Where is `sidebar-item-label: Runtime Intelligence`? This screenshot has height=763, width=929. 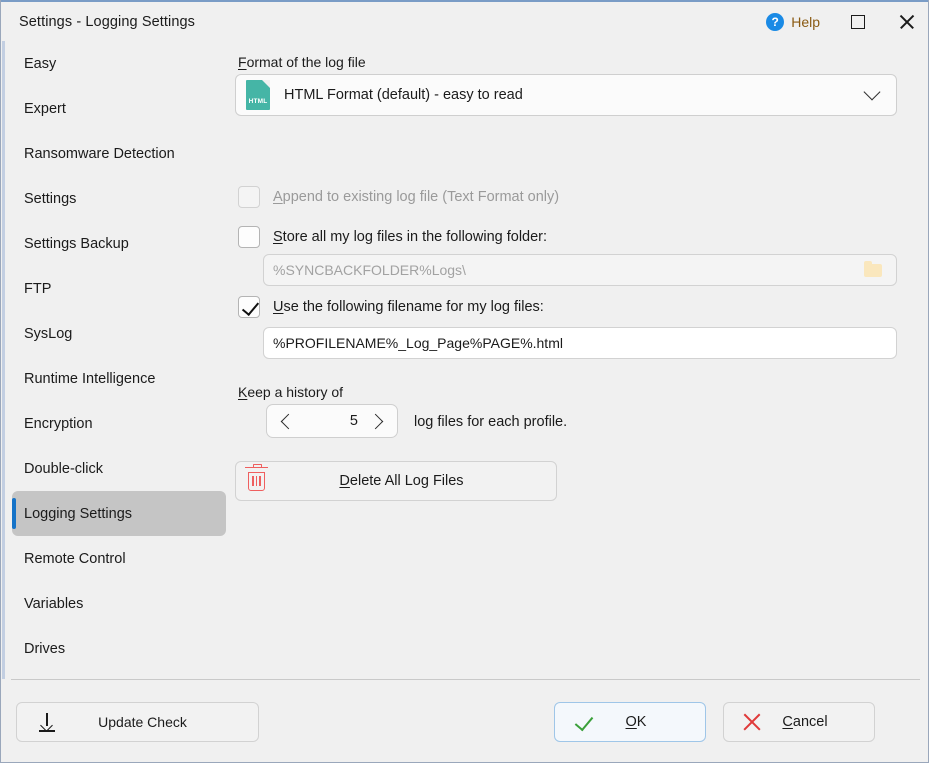
sidebar-item-label: Runtime Intelligence is located at coordinates (90, 378).